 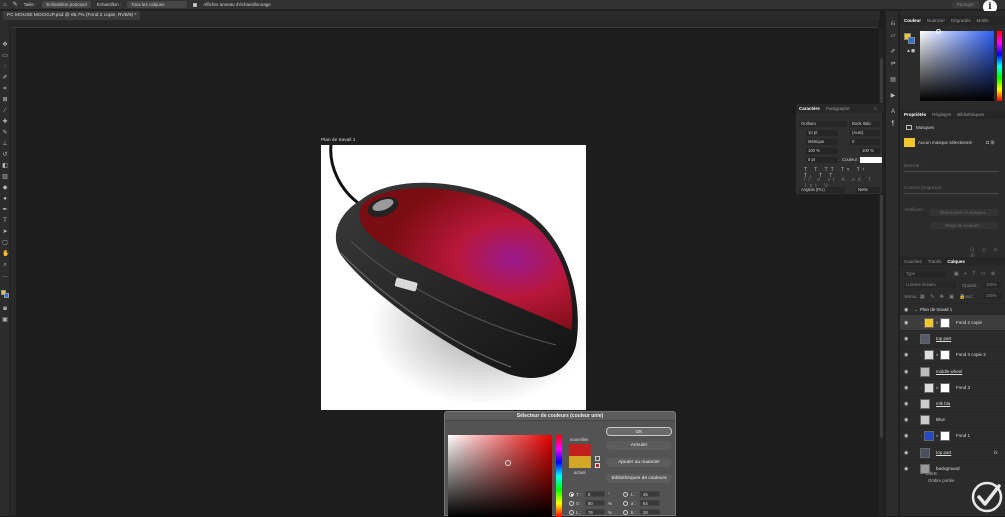 I want to click on brush-settings-icon: ✐, so click(x=893, y=52).